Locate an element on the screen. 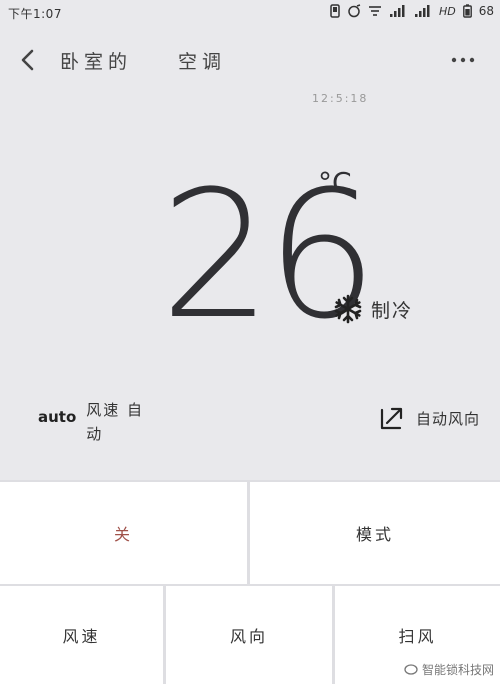  status-bar: 下午1:07 HD 68 is located at coordinates (250, 14).